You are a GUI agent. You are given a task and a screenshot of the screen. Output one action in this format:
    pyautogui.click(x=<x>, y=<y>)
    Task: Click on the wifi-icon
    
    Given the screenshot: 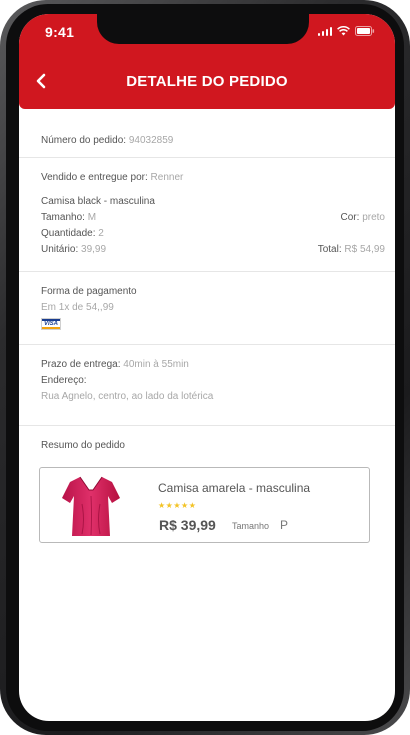 What is the action you would take?
    pyautogui.click(x=343, y=31)
    